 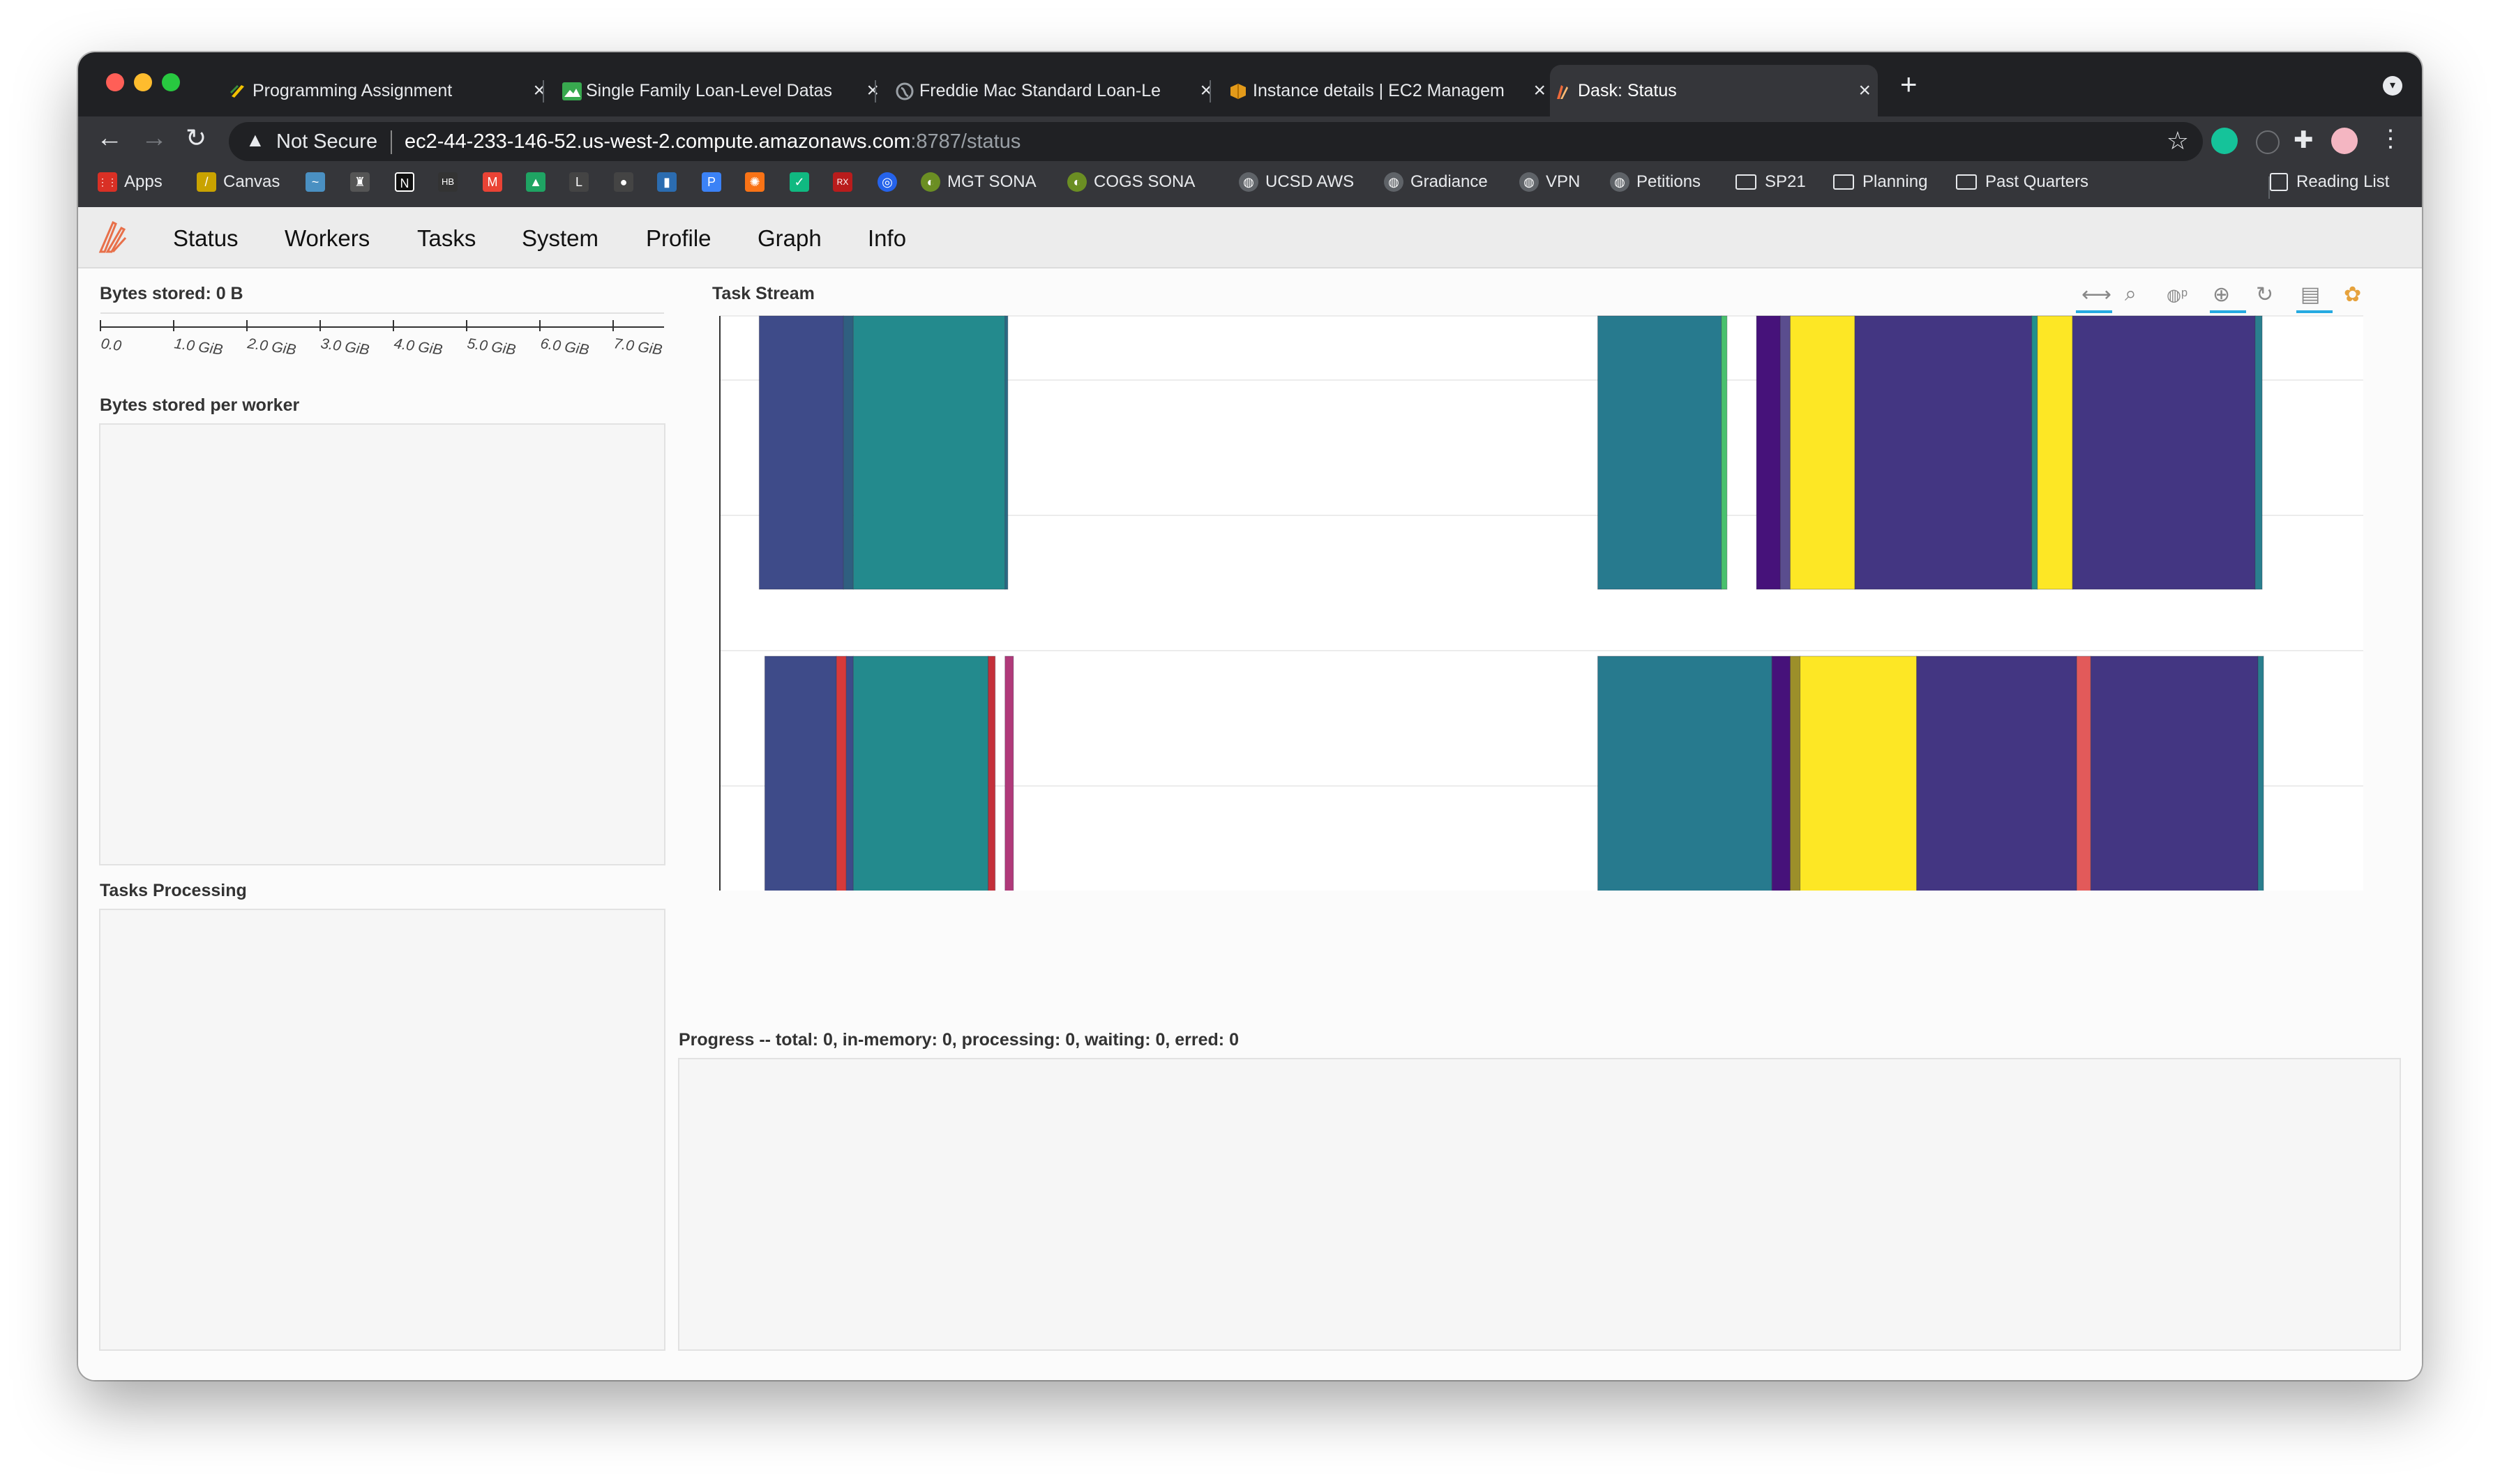 What do you see at coordinates (408, 182) in the screenshot?
I see `bookmark-icon-3: N` at bounding box center [408, 182].